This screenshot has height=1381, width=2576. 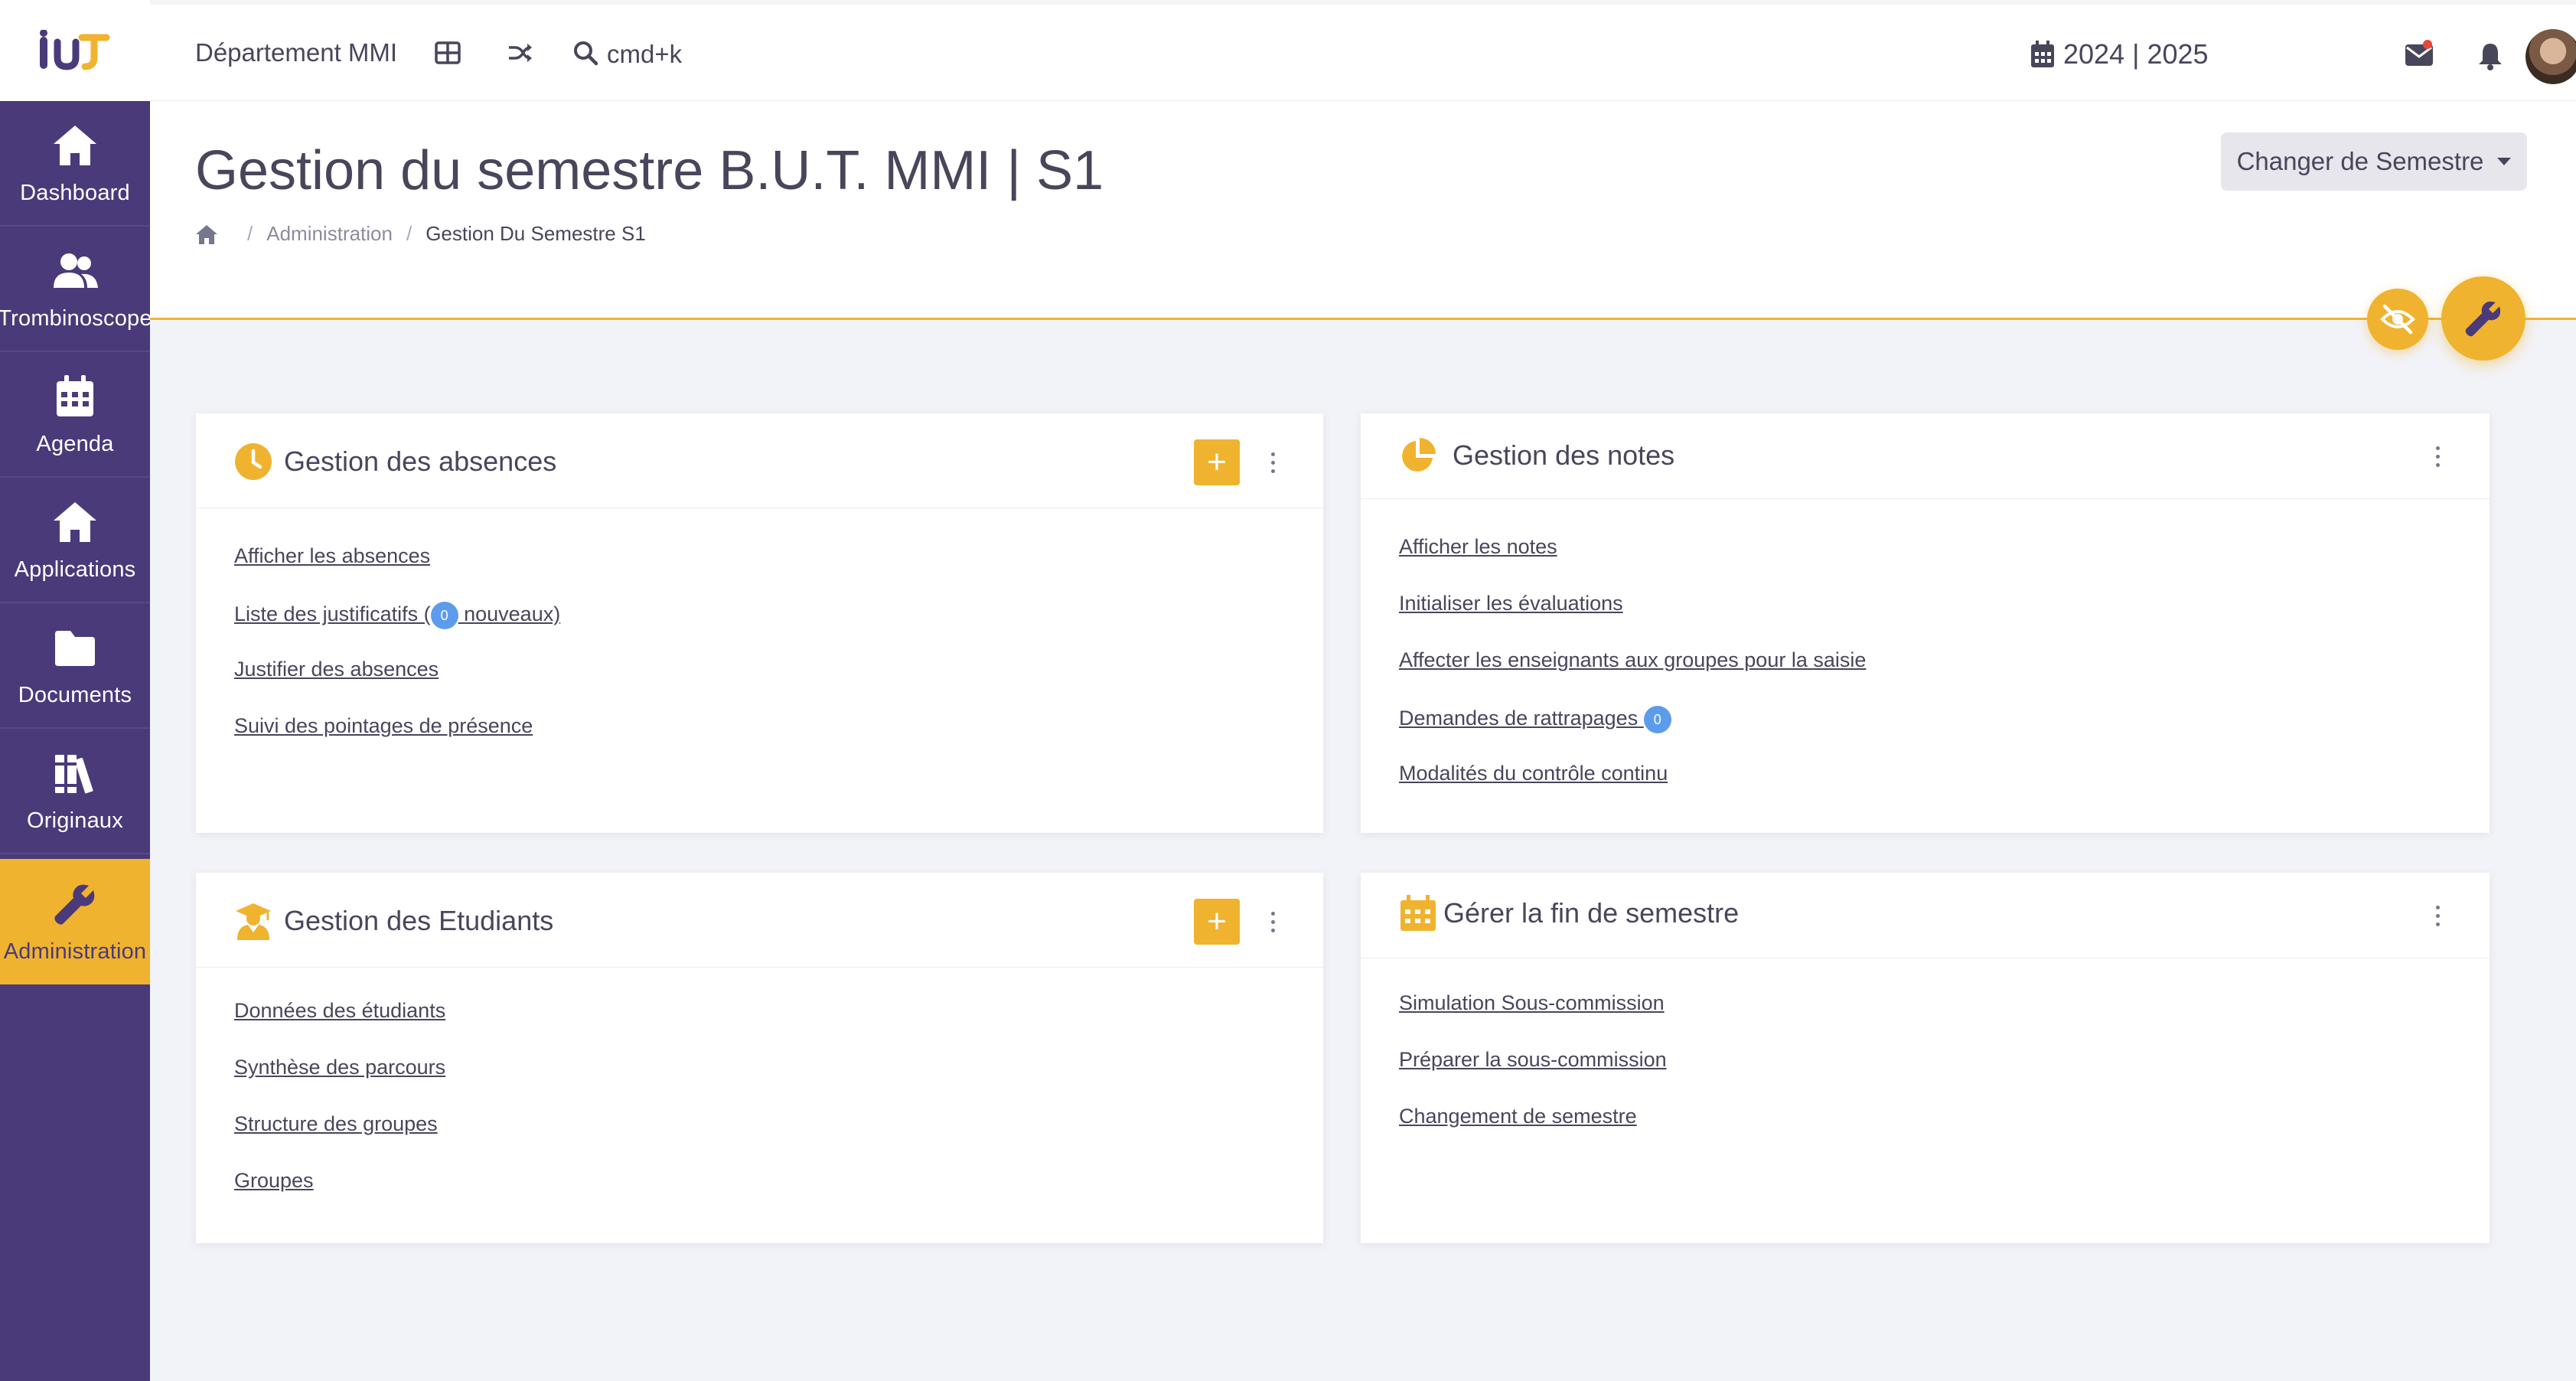 I want to click on breadcrumb-current: Gestion Du Semestre S1, so click(x=536, y=233).